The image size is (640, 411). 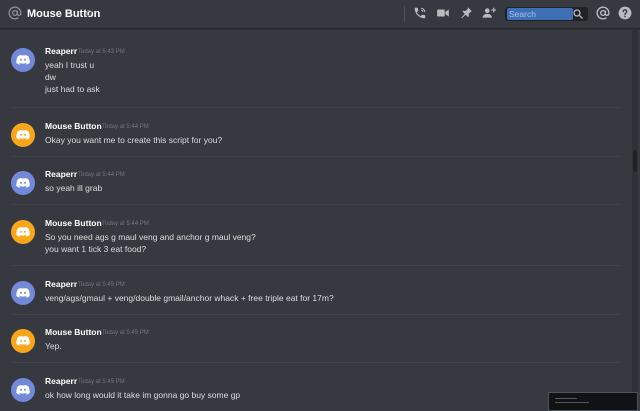 What do you see at coordinates (578, 14) in the screenshot?
I see `search-icon` at bounding box center [578, 14].